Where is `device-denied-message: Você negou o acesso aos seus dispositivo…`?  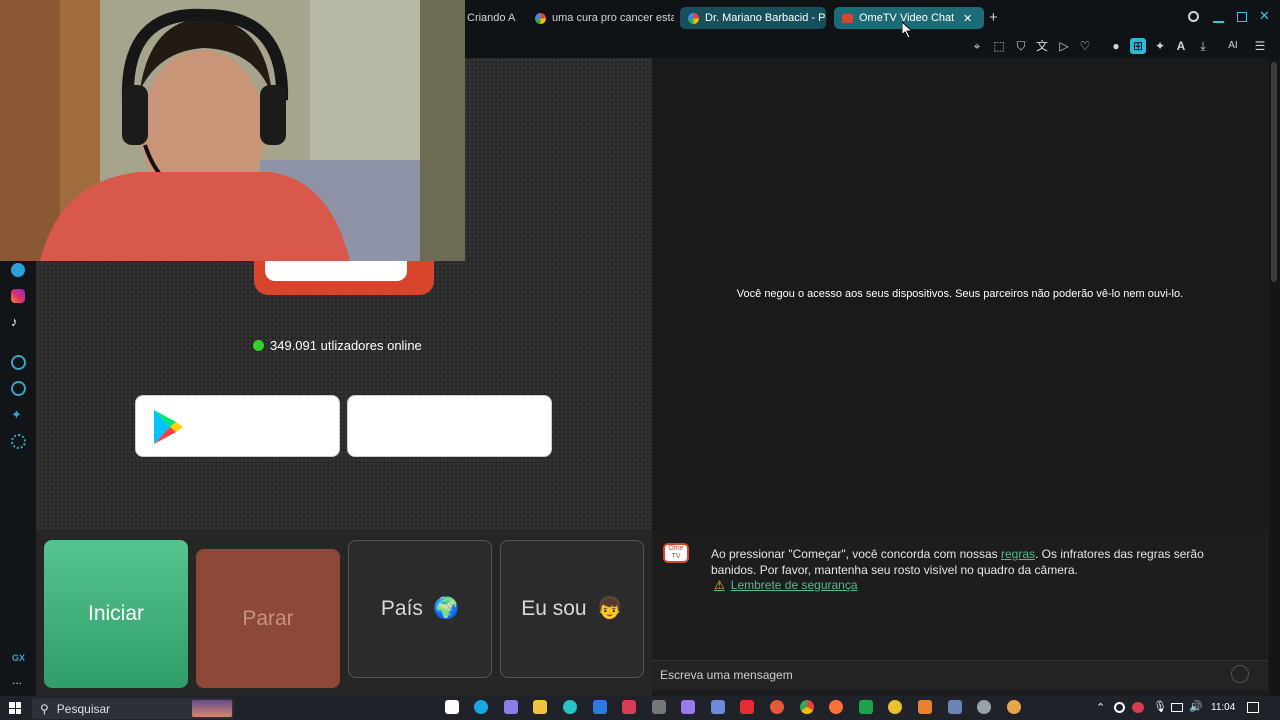
device-denied-message: Você negou o acesso aos seus dispositivo… is located at coordinates (960, 294).